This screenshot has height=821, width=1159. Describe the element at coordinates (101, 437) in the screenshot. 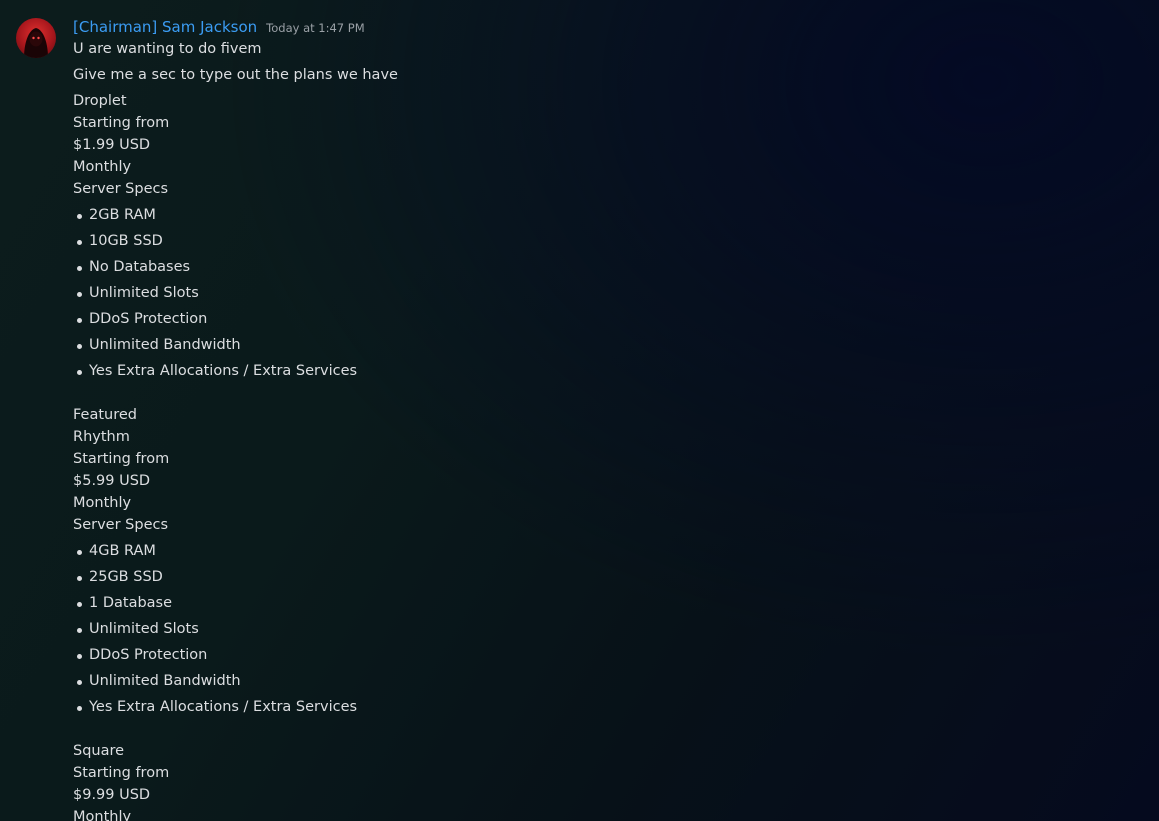

I see `plan-name: Rhythm` at that location.